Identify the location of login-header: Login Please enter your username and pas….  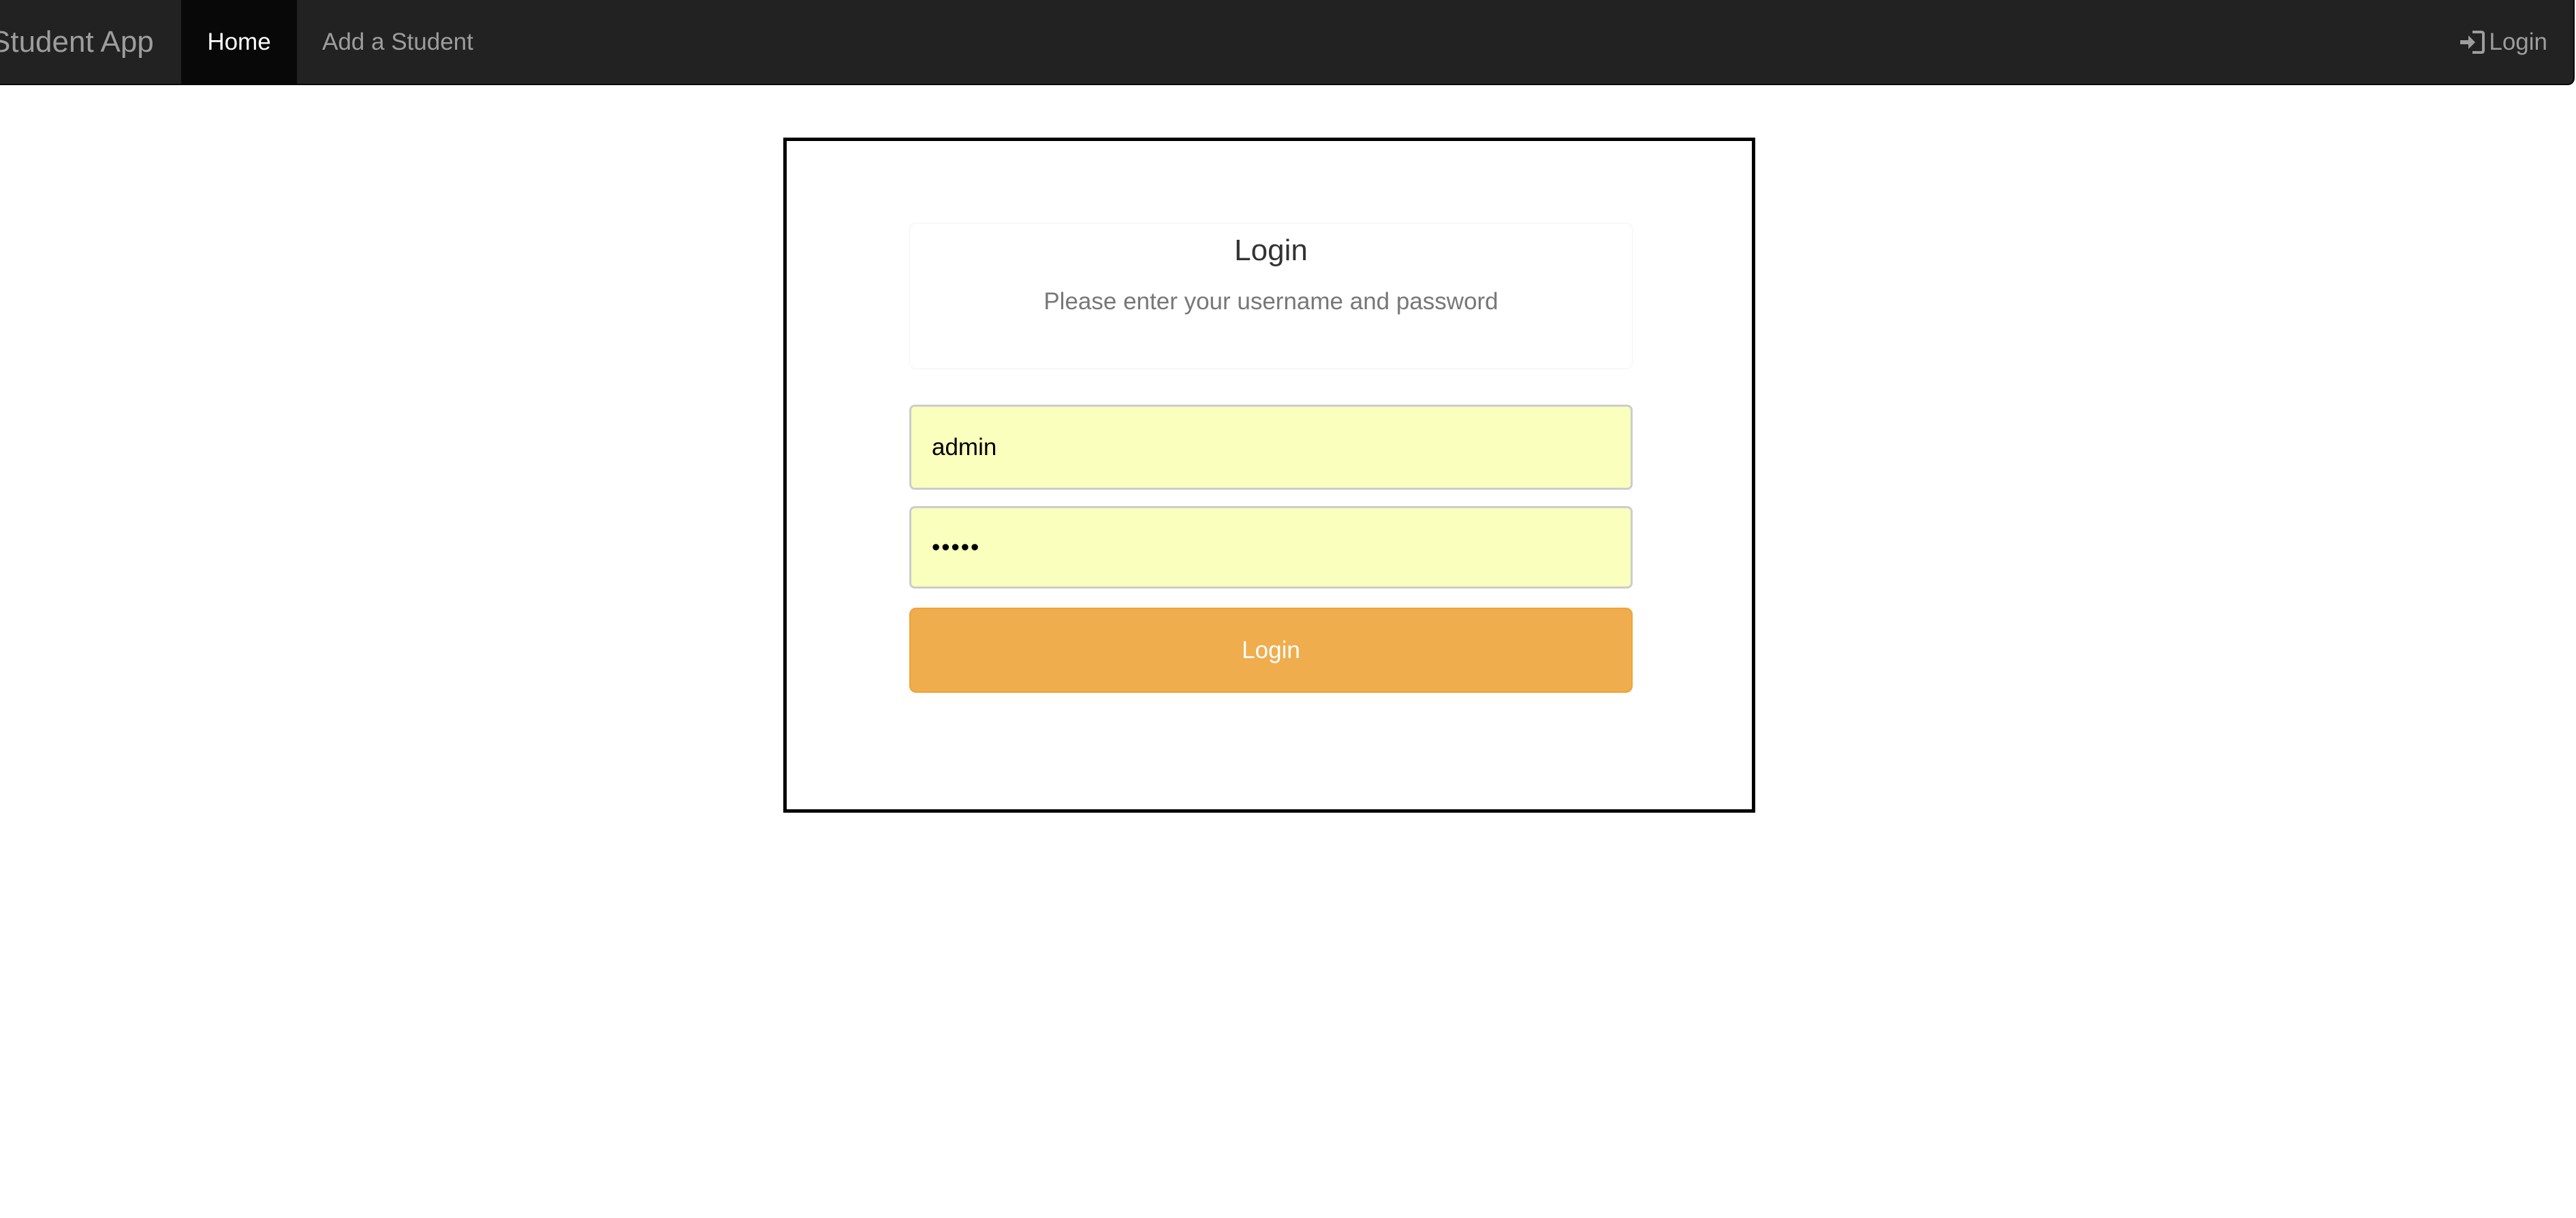
(1271, 296).